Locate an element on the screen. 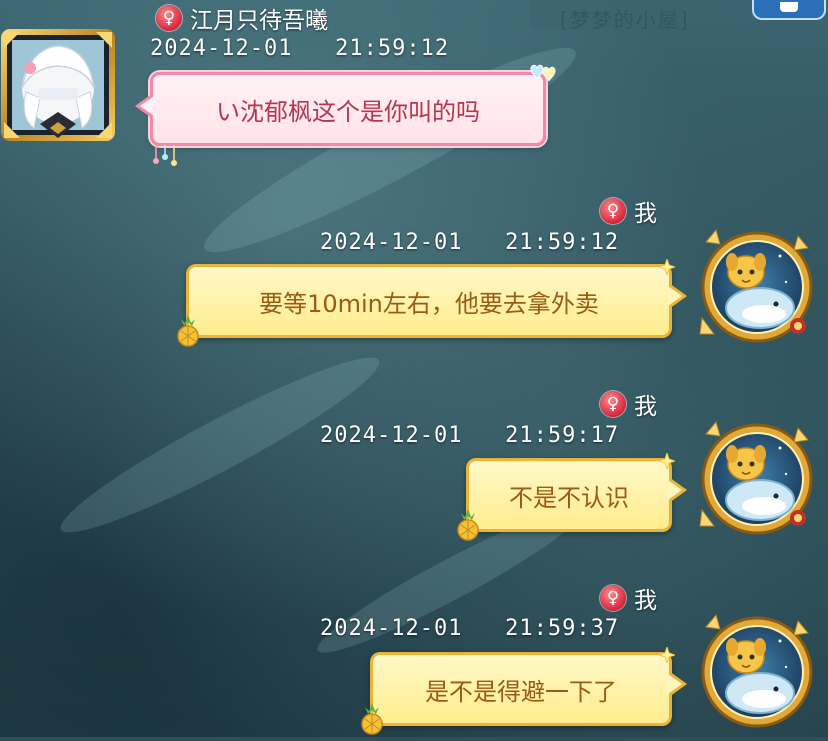  message-timestamp: 2024-12-01 21:59:17 is located at coordinates (470, 435).